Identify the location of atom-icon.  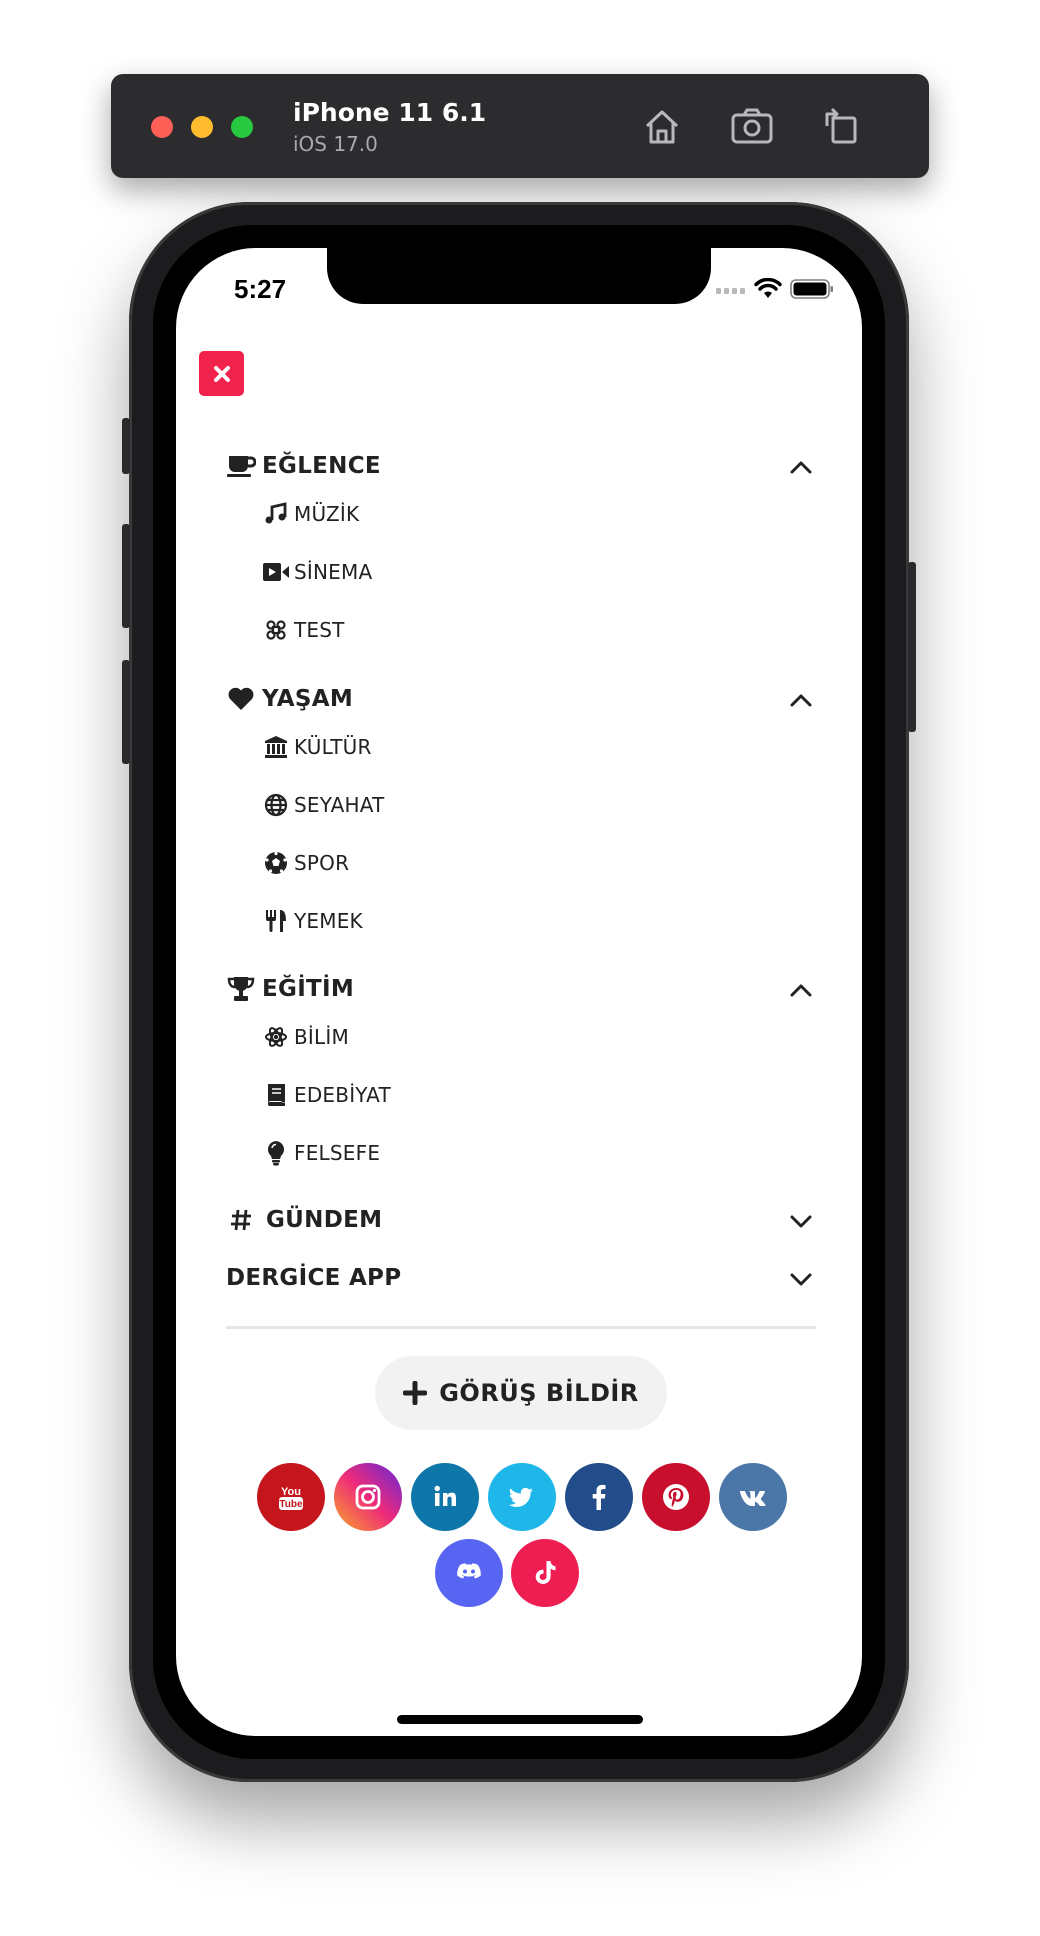
(276, 1037).